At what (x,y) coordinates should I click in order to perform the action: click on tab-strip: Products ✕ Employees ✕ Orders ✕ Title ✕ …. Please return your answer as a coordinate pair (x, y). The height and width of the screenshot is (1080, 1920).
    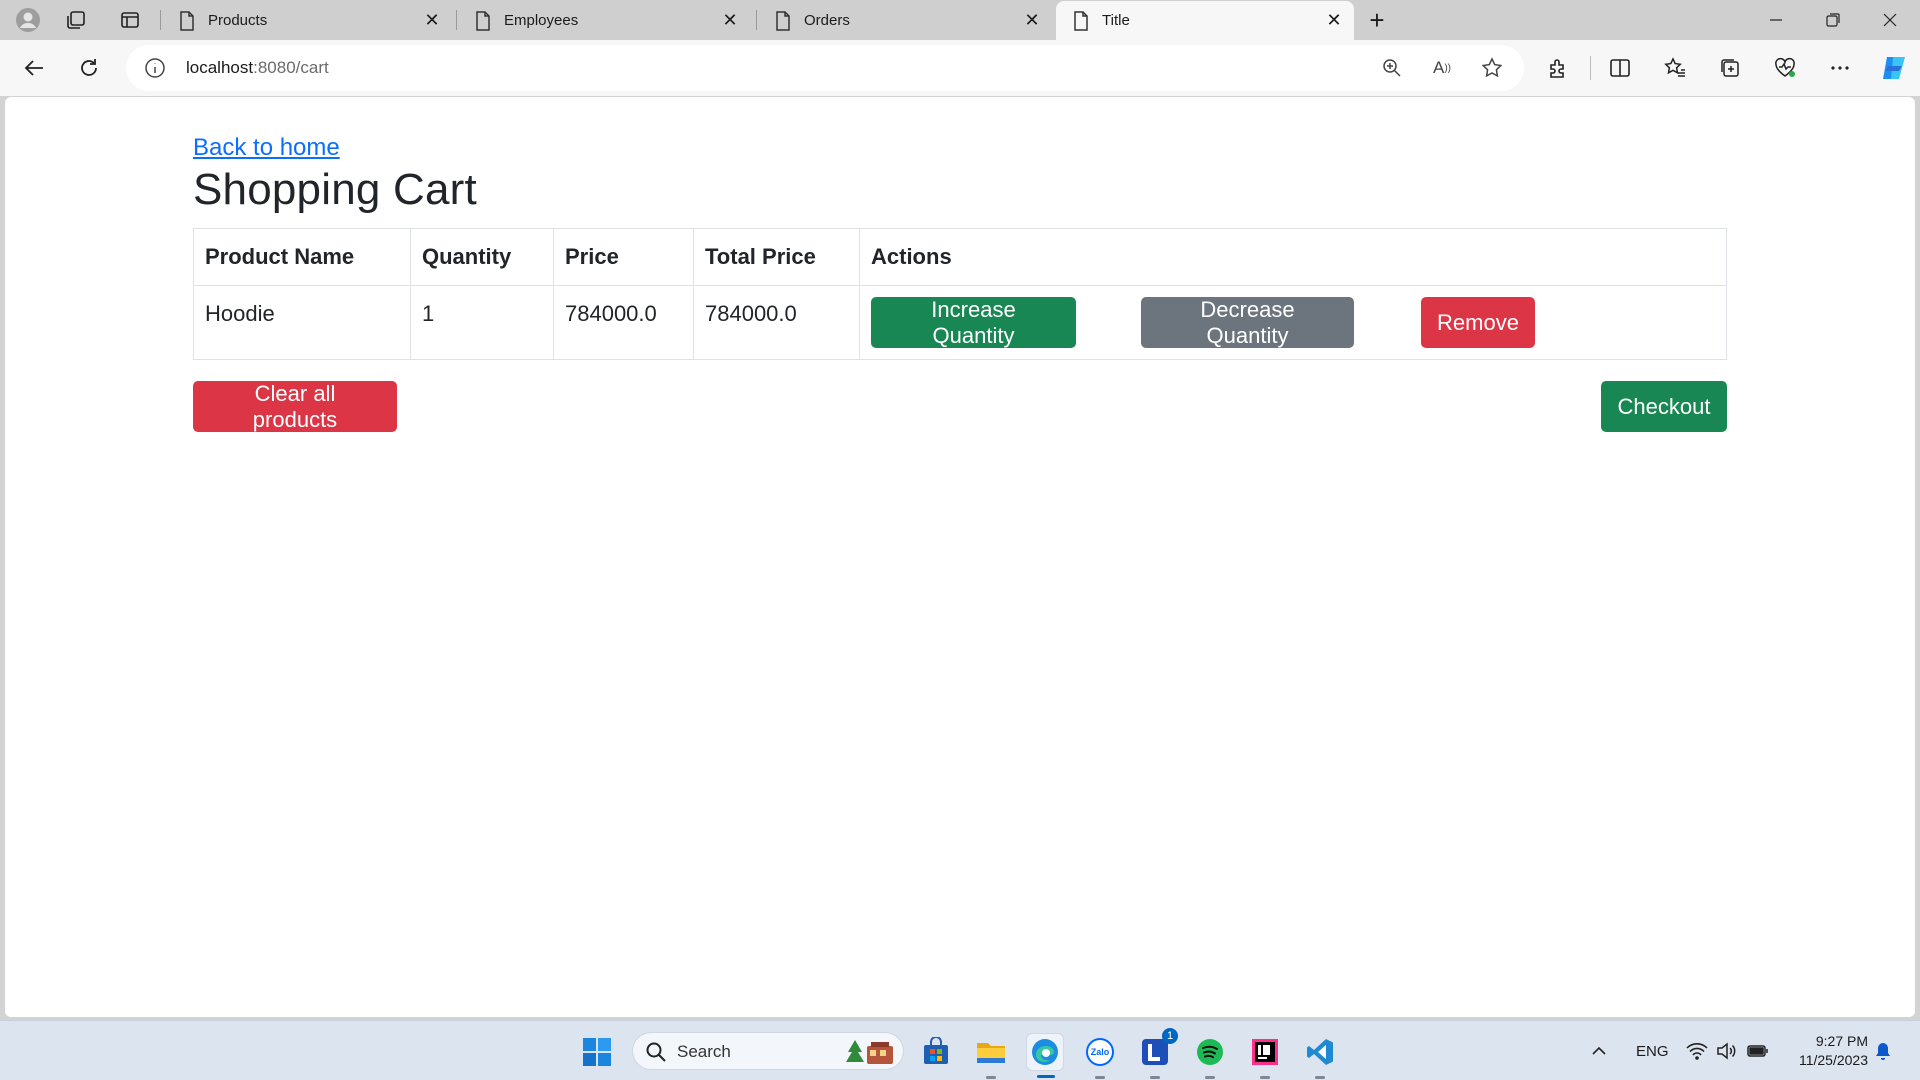
    Looking at the image, I should click on (960, 20).